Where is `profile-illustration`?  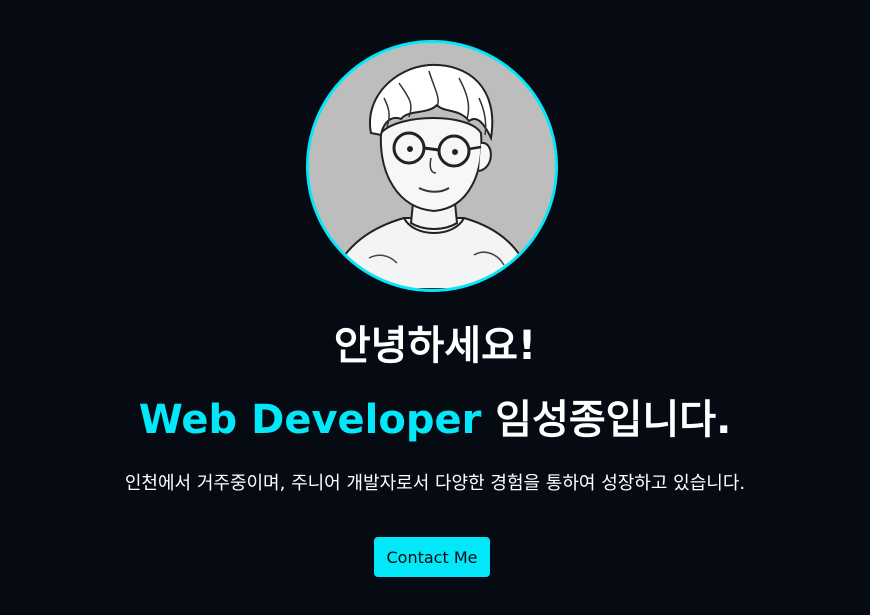
profile-illustration is located at coordinates (432, 166).